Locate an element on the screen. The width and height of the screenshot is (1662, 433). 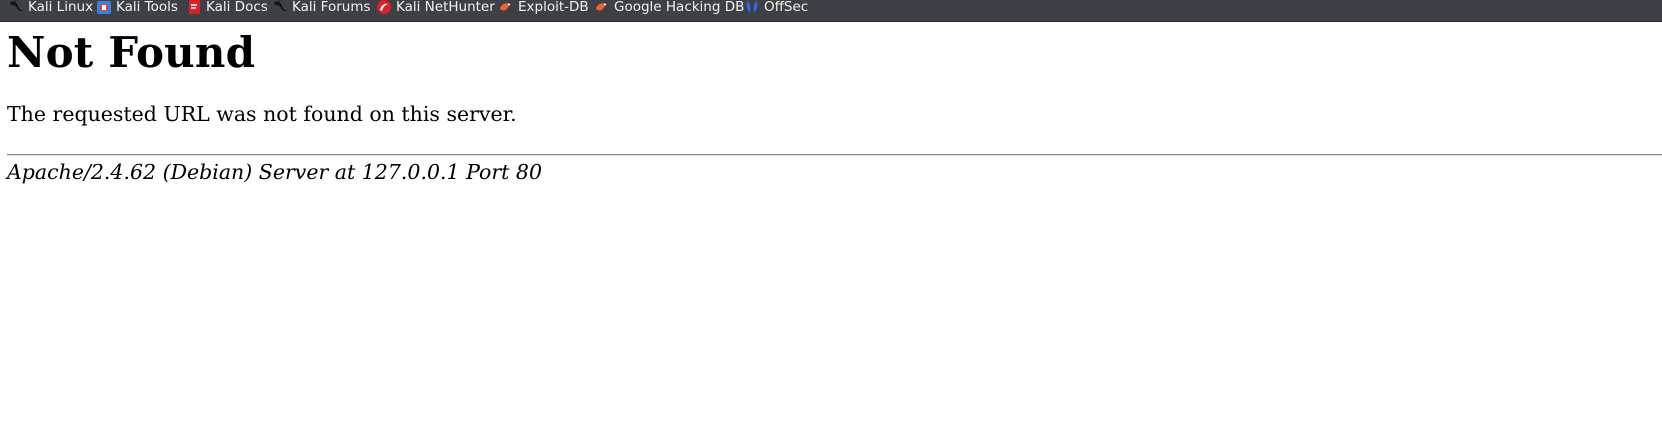
bookmark-label: Kali Docs is located at coordinates (237, 7).